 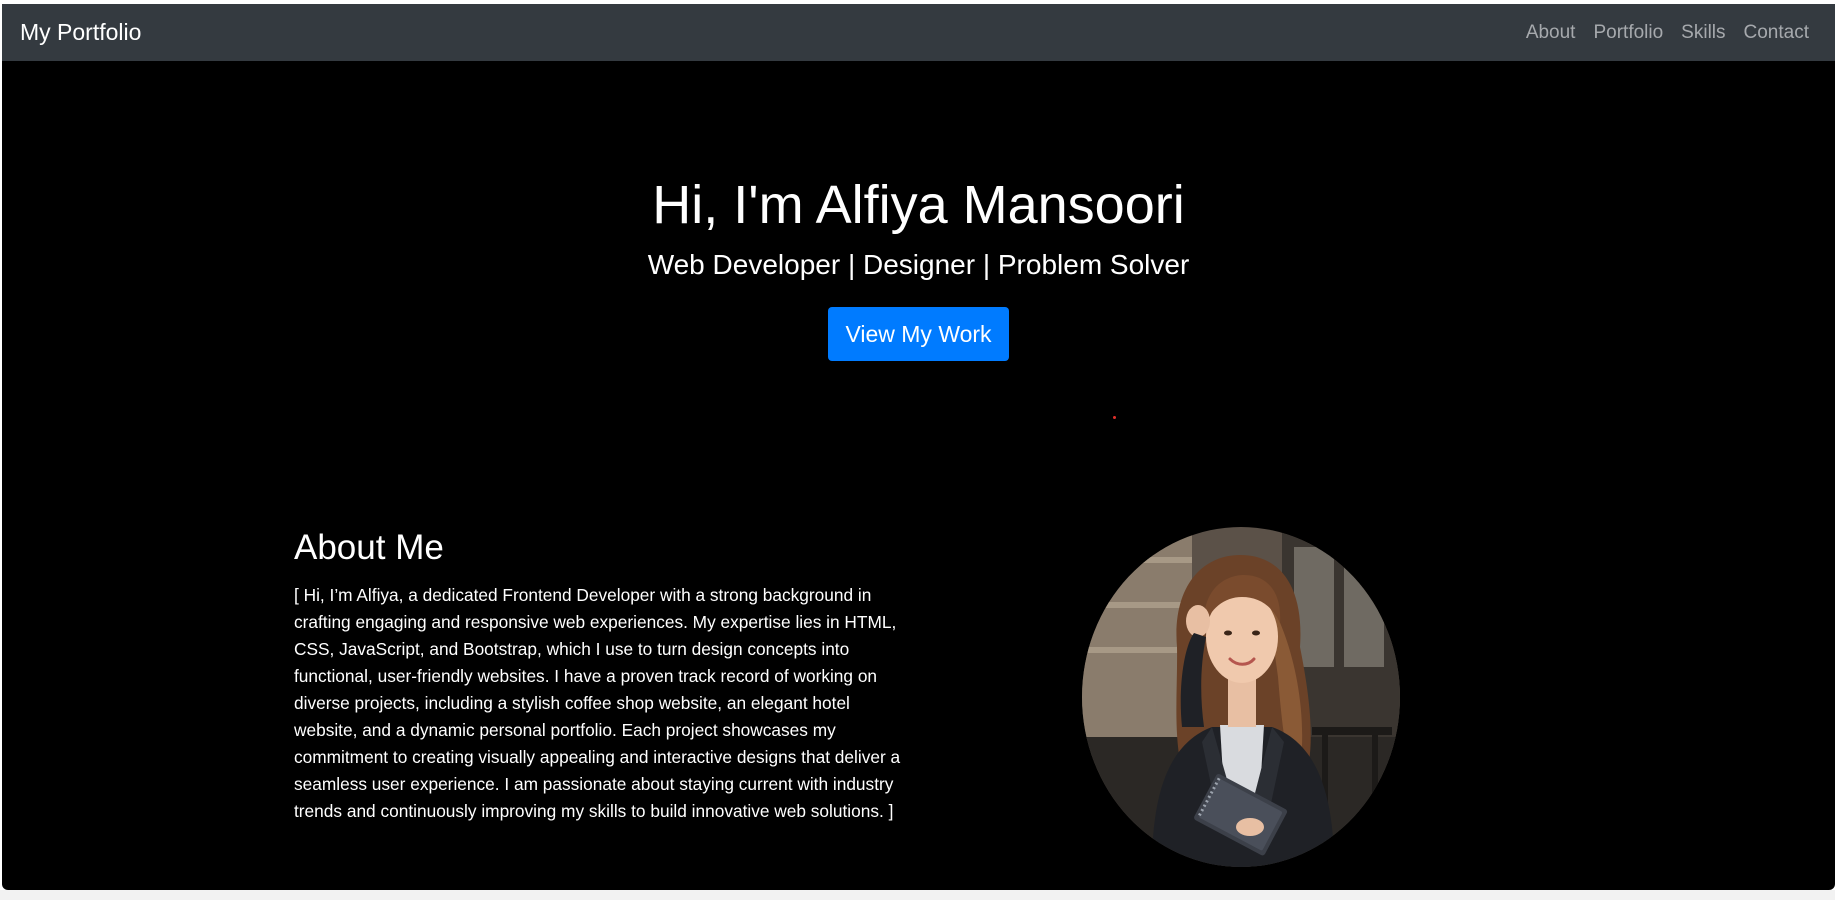 What do you see at coordinates (1776, 33) in the screenshot?
I see `nav-link-contact: Contact` at bounding box center [1776, 33].